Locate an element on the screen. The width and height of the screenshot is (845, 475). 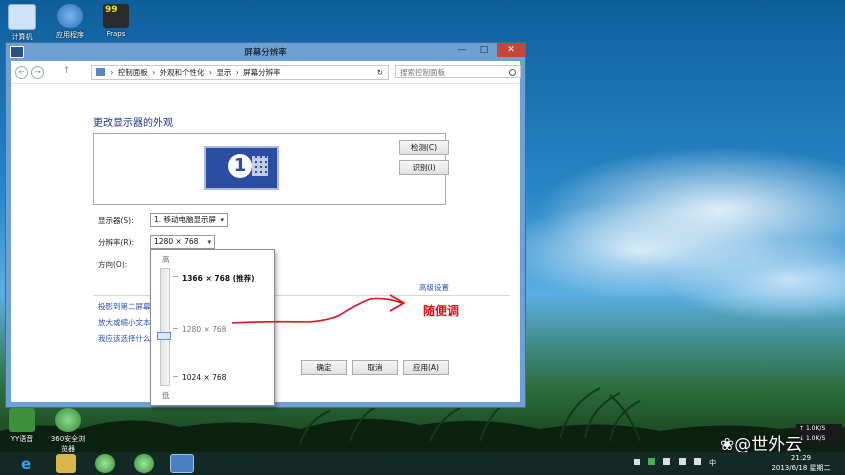
maximize-button: □ is located at coordinates (484, 50).